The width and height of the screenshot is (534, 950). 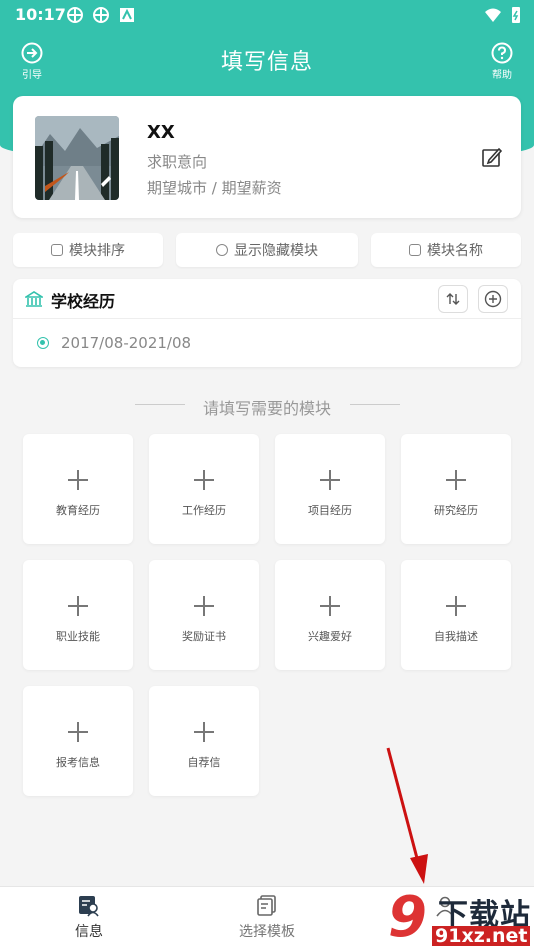 I want to click on modules-prompt: 请填写需要的模块, so click(x=266, y=408).